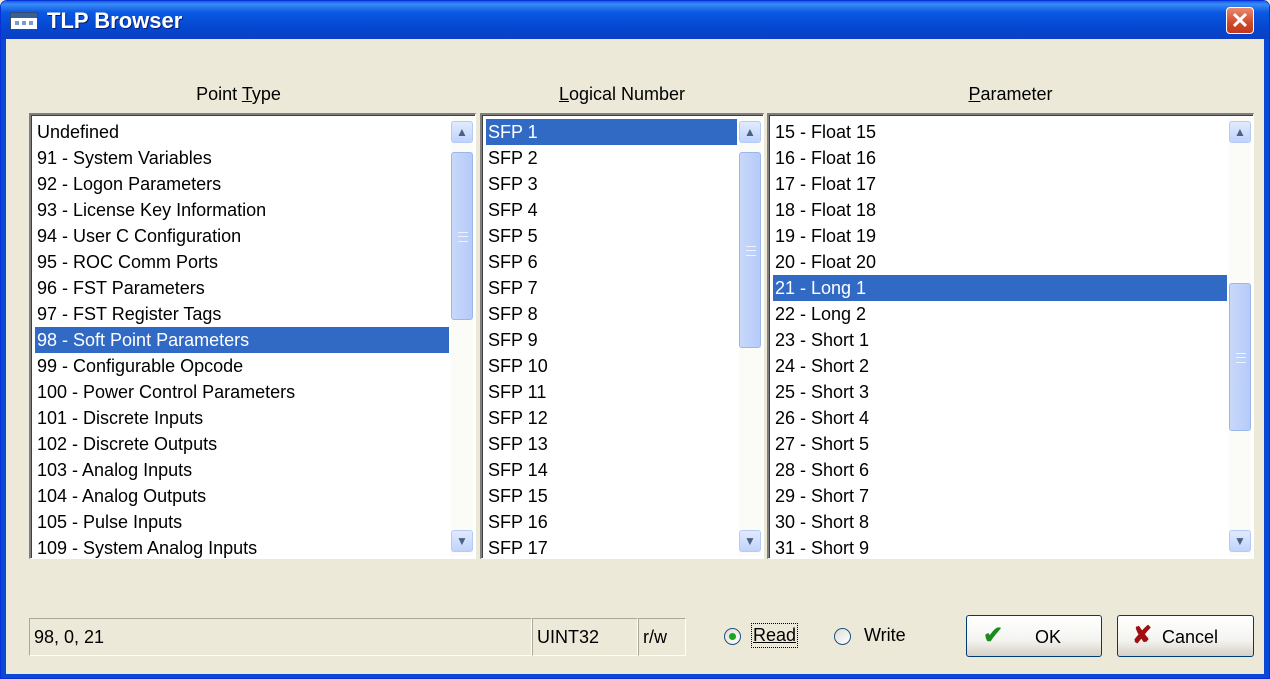 The image size is (1270, 679). I want to click on list-item: 28 - Short 6, so click(1000, 470).